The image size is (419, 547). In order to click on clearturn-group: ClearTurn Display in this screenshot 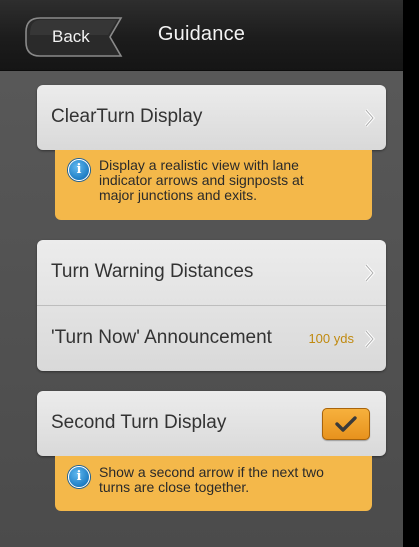, I will do `click(211, 117)`.